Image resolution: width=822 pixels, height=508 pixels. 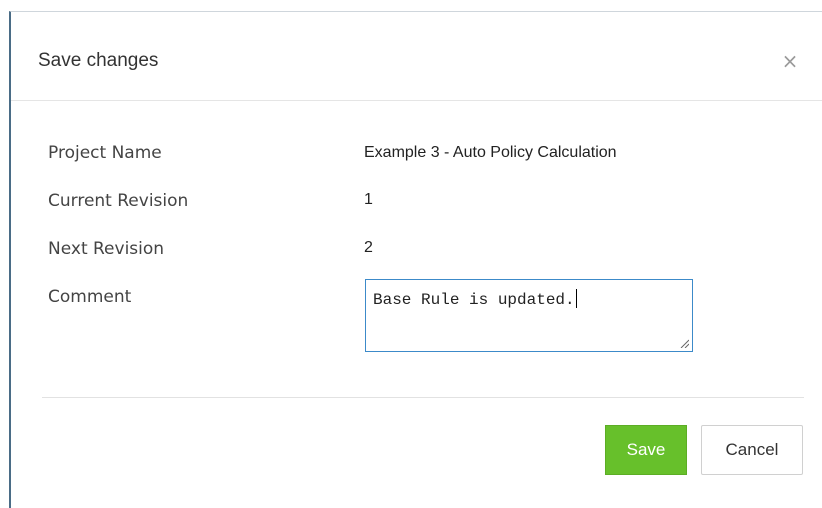 I want to click on cancel-button: Cancel, so click(x=752, y=450).